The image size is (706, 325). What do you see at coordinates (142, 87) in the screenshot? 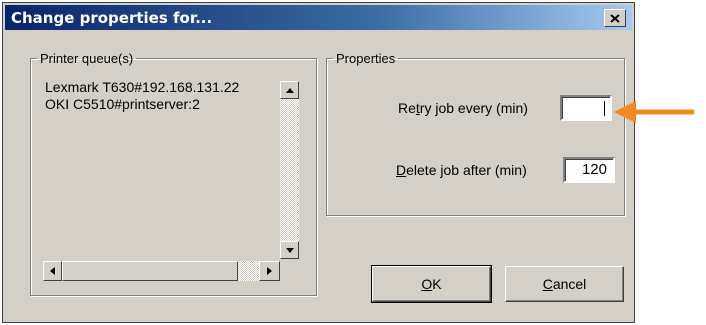
I see `list-item: Lexmark T630#192.168.131.22` at bounding box center [142, 87].